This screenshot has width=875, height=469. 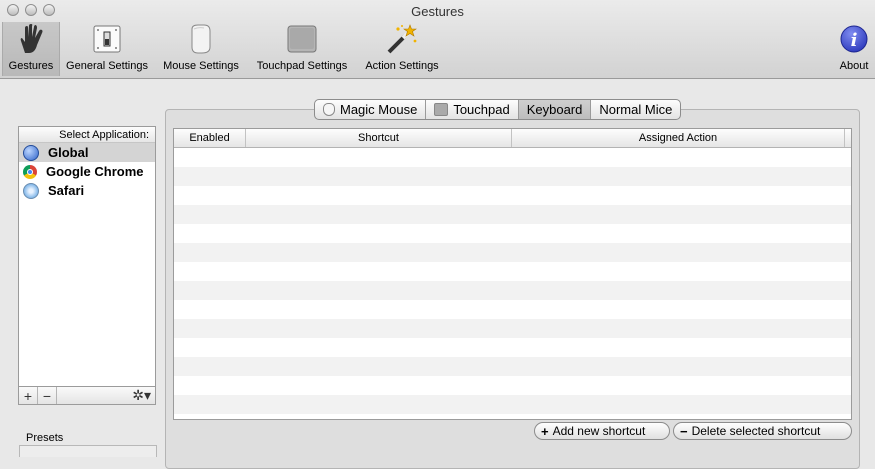 What do you see at coordinates (545, 431) in the screenshot?
I see `plus-icon: +` at bounding box center [545, 431].